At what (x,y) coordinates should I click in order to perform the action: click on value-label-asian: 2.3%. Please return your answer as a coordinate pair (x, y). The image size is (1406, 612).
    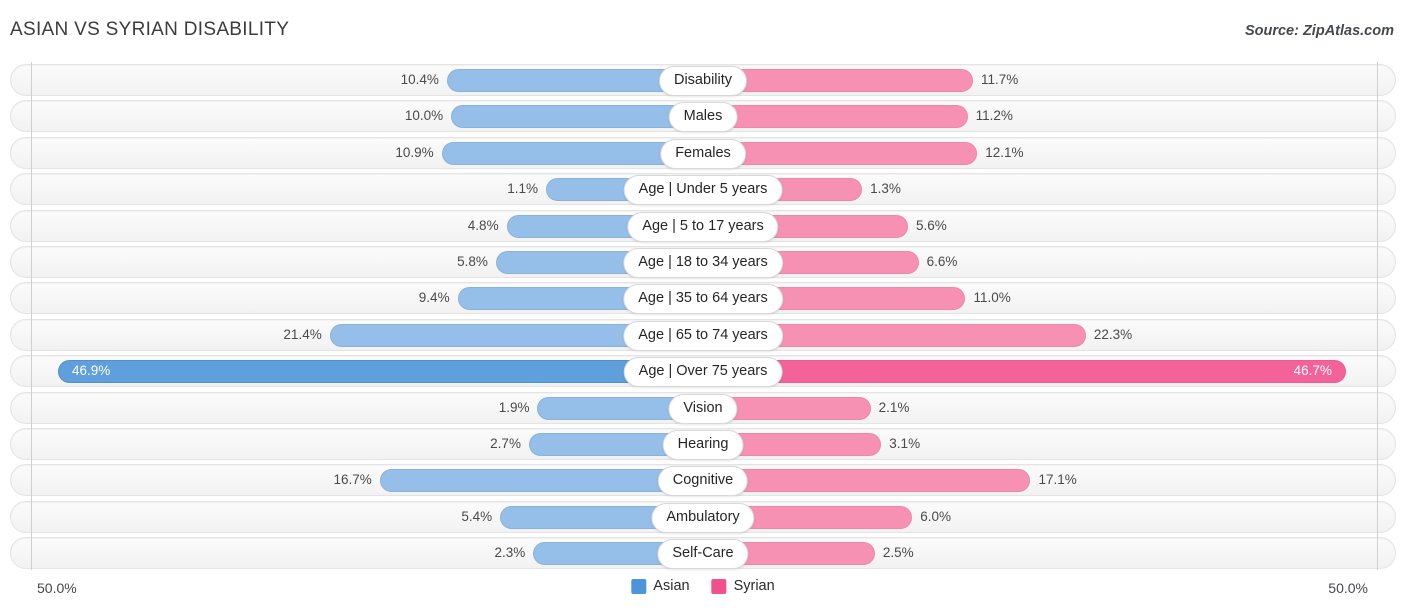
    Looking at the image, I should click on (510, 553).